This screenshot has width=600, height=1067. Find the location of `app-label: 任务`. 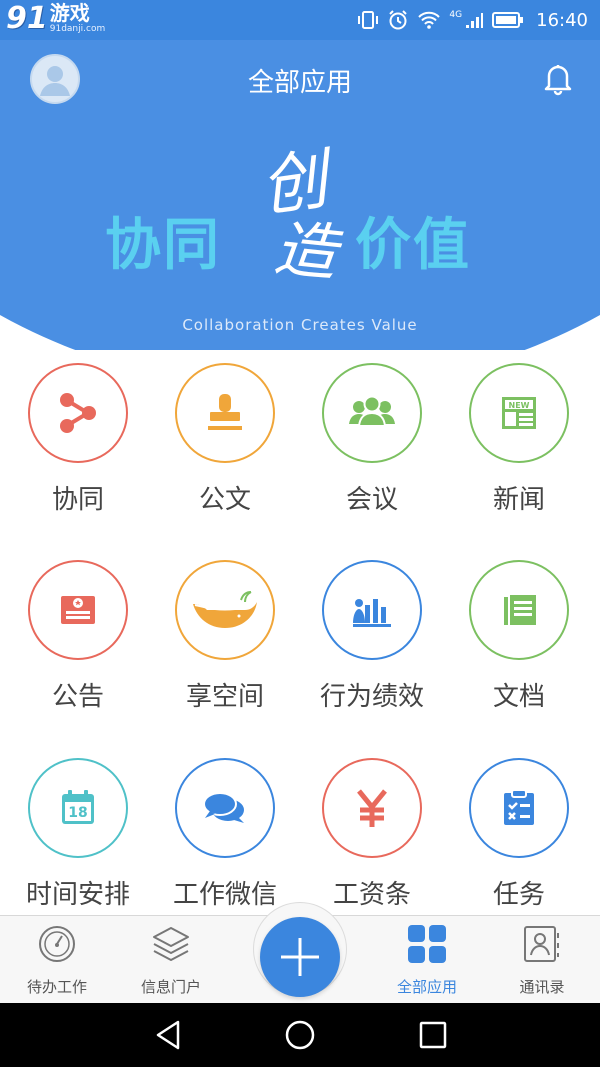

app-label: 任务 is located at coordinates (518, 895).